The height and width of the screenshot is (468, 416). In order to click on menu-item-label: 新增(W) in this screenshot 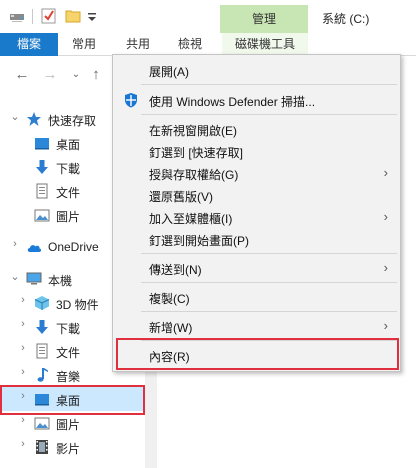, I will do `click(171, 328)`.